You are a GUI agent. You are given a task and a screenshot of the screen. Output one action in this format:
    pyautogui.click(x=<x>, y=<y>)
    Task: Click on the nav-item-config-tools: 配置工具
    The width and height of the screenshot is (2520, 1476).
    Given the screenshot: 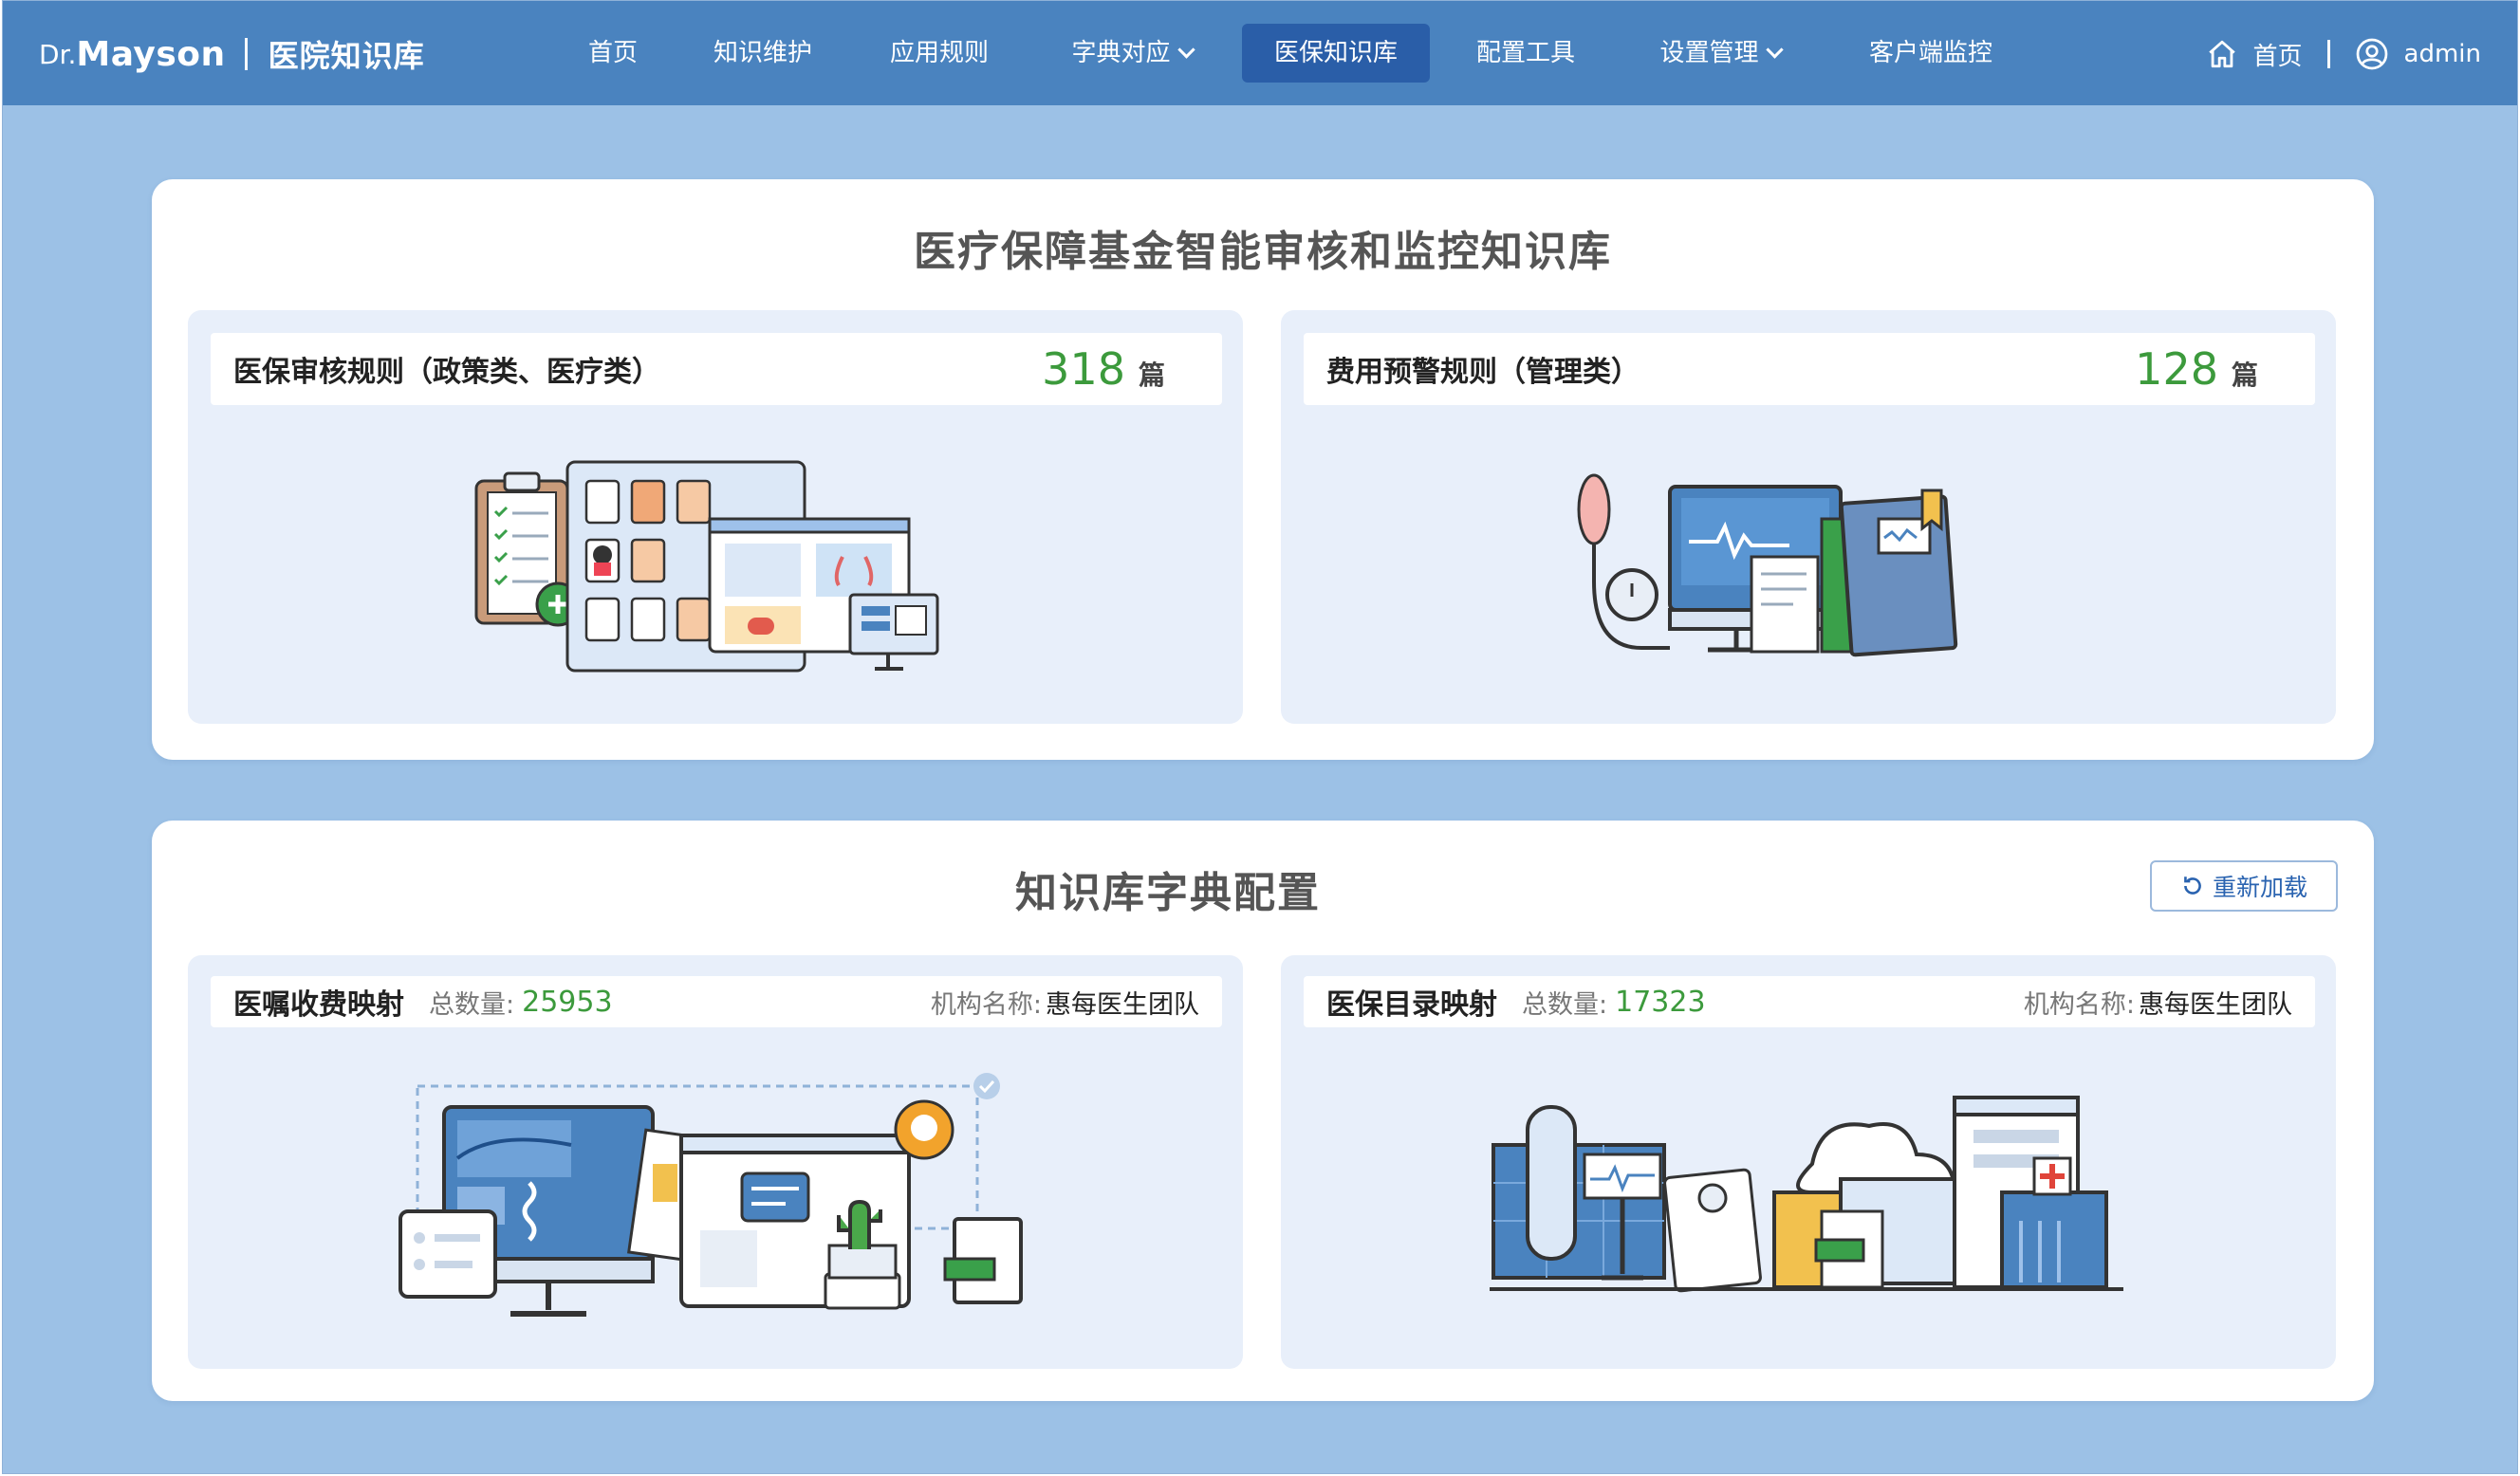 What is the action you would take?
    pyautogui.click(x=1525, y=54)
    